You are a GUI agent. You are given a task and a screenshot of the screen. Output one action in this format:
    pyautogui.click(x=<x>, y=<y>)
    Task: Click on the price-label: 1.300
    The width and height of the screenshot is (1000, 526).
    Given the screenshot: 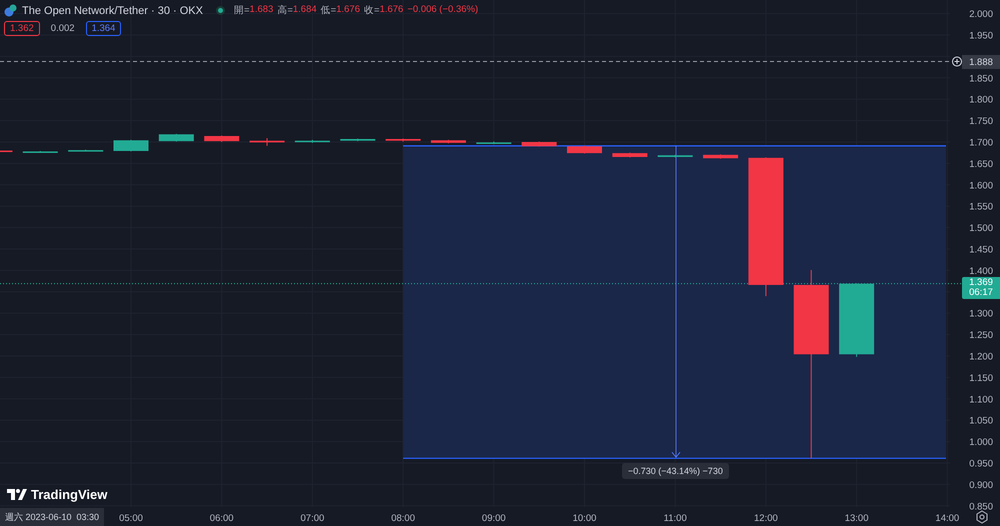 What is the action you would take?
    pyautogui.click(x=981, y=314)
    